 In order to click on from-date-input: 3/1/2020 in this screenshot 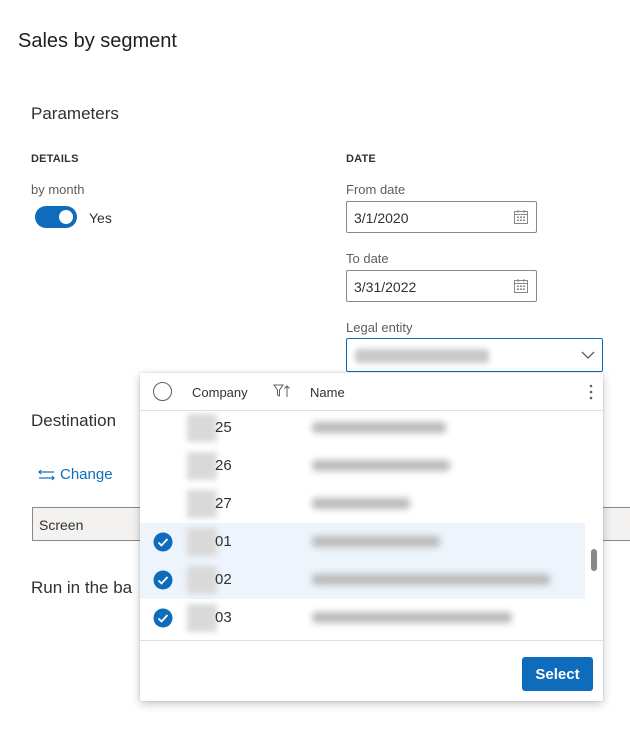, I will do `click(441, 217)`.